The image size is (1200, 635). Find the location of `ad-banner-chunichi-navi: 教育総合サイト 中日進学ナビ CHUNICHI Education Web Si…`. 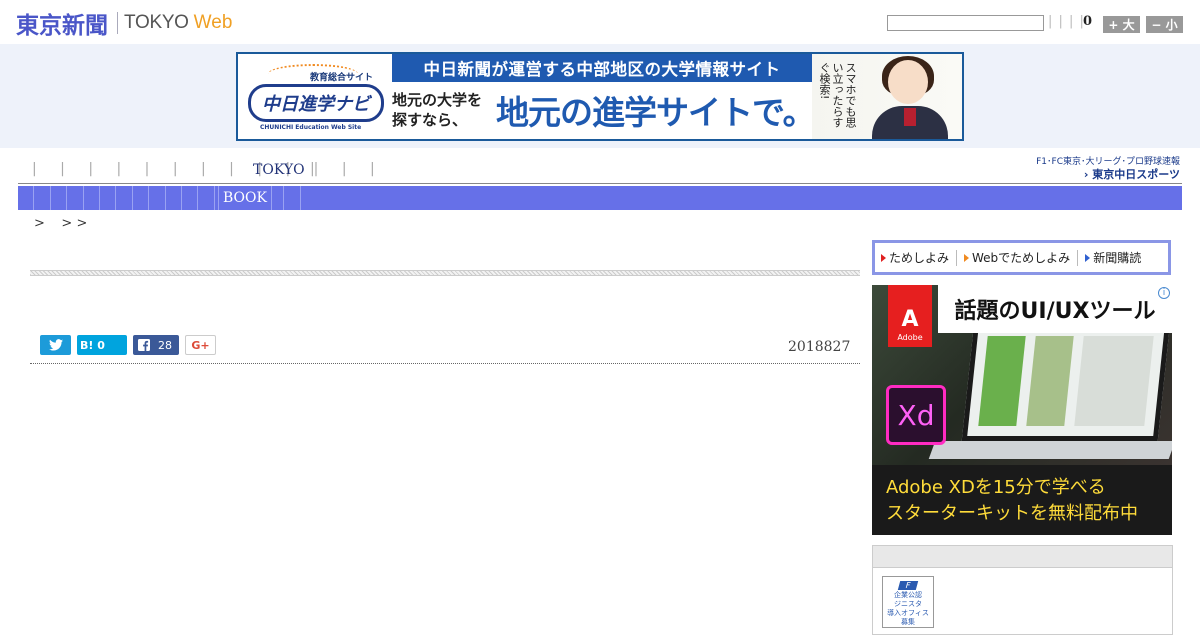

ad-banner-chunichi-navi: 教育総合サイト 中日進学ナビ CHUNICHI Education Web Si… is located at coordinates (600, 96).